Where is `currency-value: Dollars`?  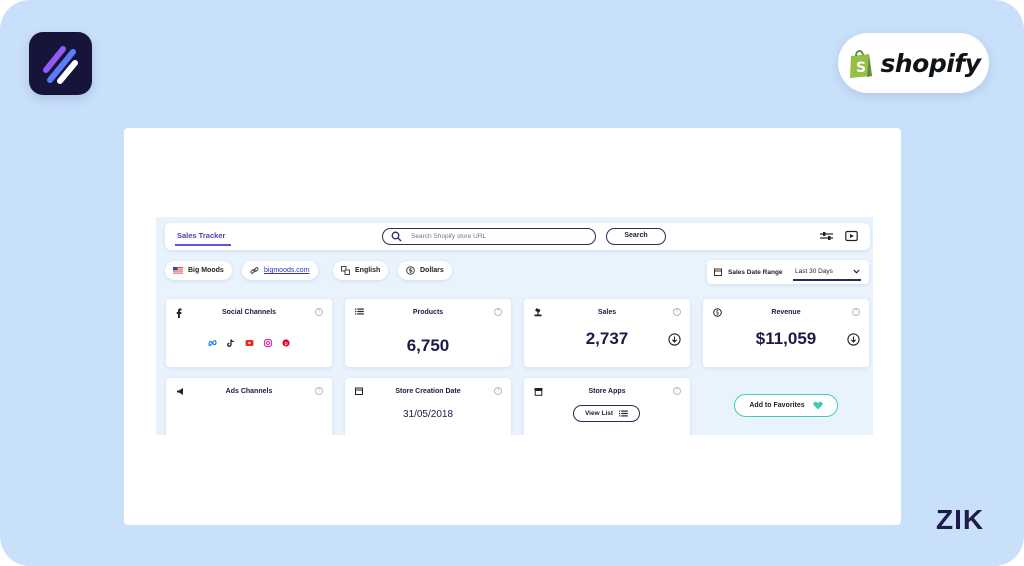
currency-value: Dollars is located at coordinates (432, 270).